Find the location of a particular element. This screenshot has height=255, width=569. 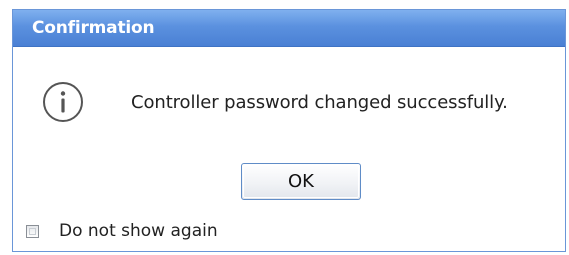

do-not-show-again-checkbox is located at coordinates (32, 231).